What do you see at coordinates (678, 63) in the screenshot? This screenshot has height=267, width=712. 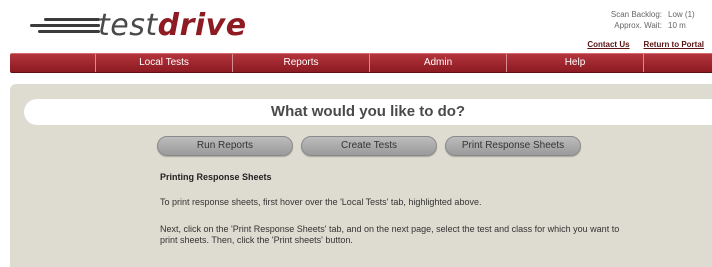 I see `nav-end` at bounding box center [678, 63].